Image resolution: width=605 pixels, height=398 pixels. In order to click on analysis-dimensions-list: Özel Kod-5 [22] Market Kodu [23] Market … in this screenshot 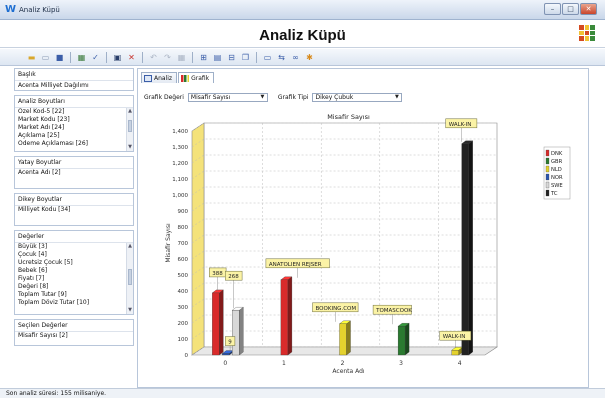, I will do `click(74, 129)`.